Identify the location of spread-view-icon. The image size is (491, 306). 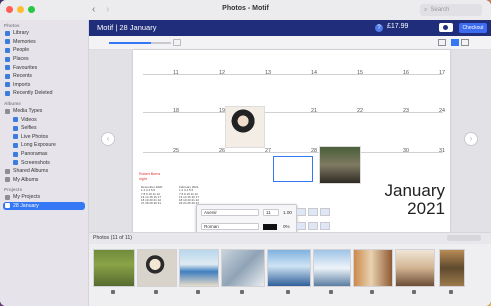
(465, 42).